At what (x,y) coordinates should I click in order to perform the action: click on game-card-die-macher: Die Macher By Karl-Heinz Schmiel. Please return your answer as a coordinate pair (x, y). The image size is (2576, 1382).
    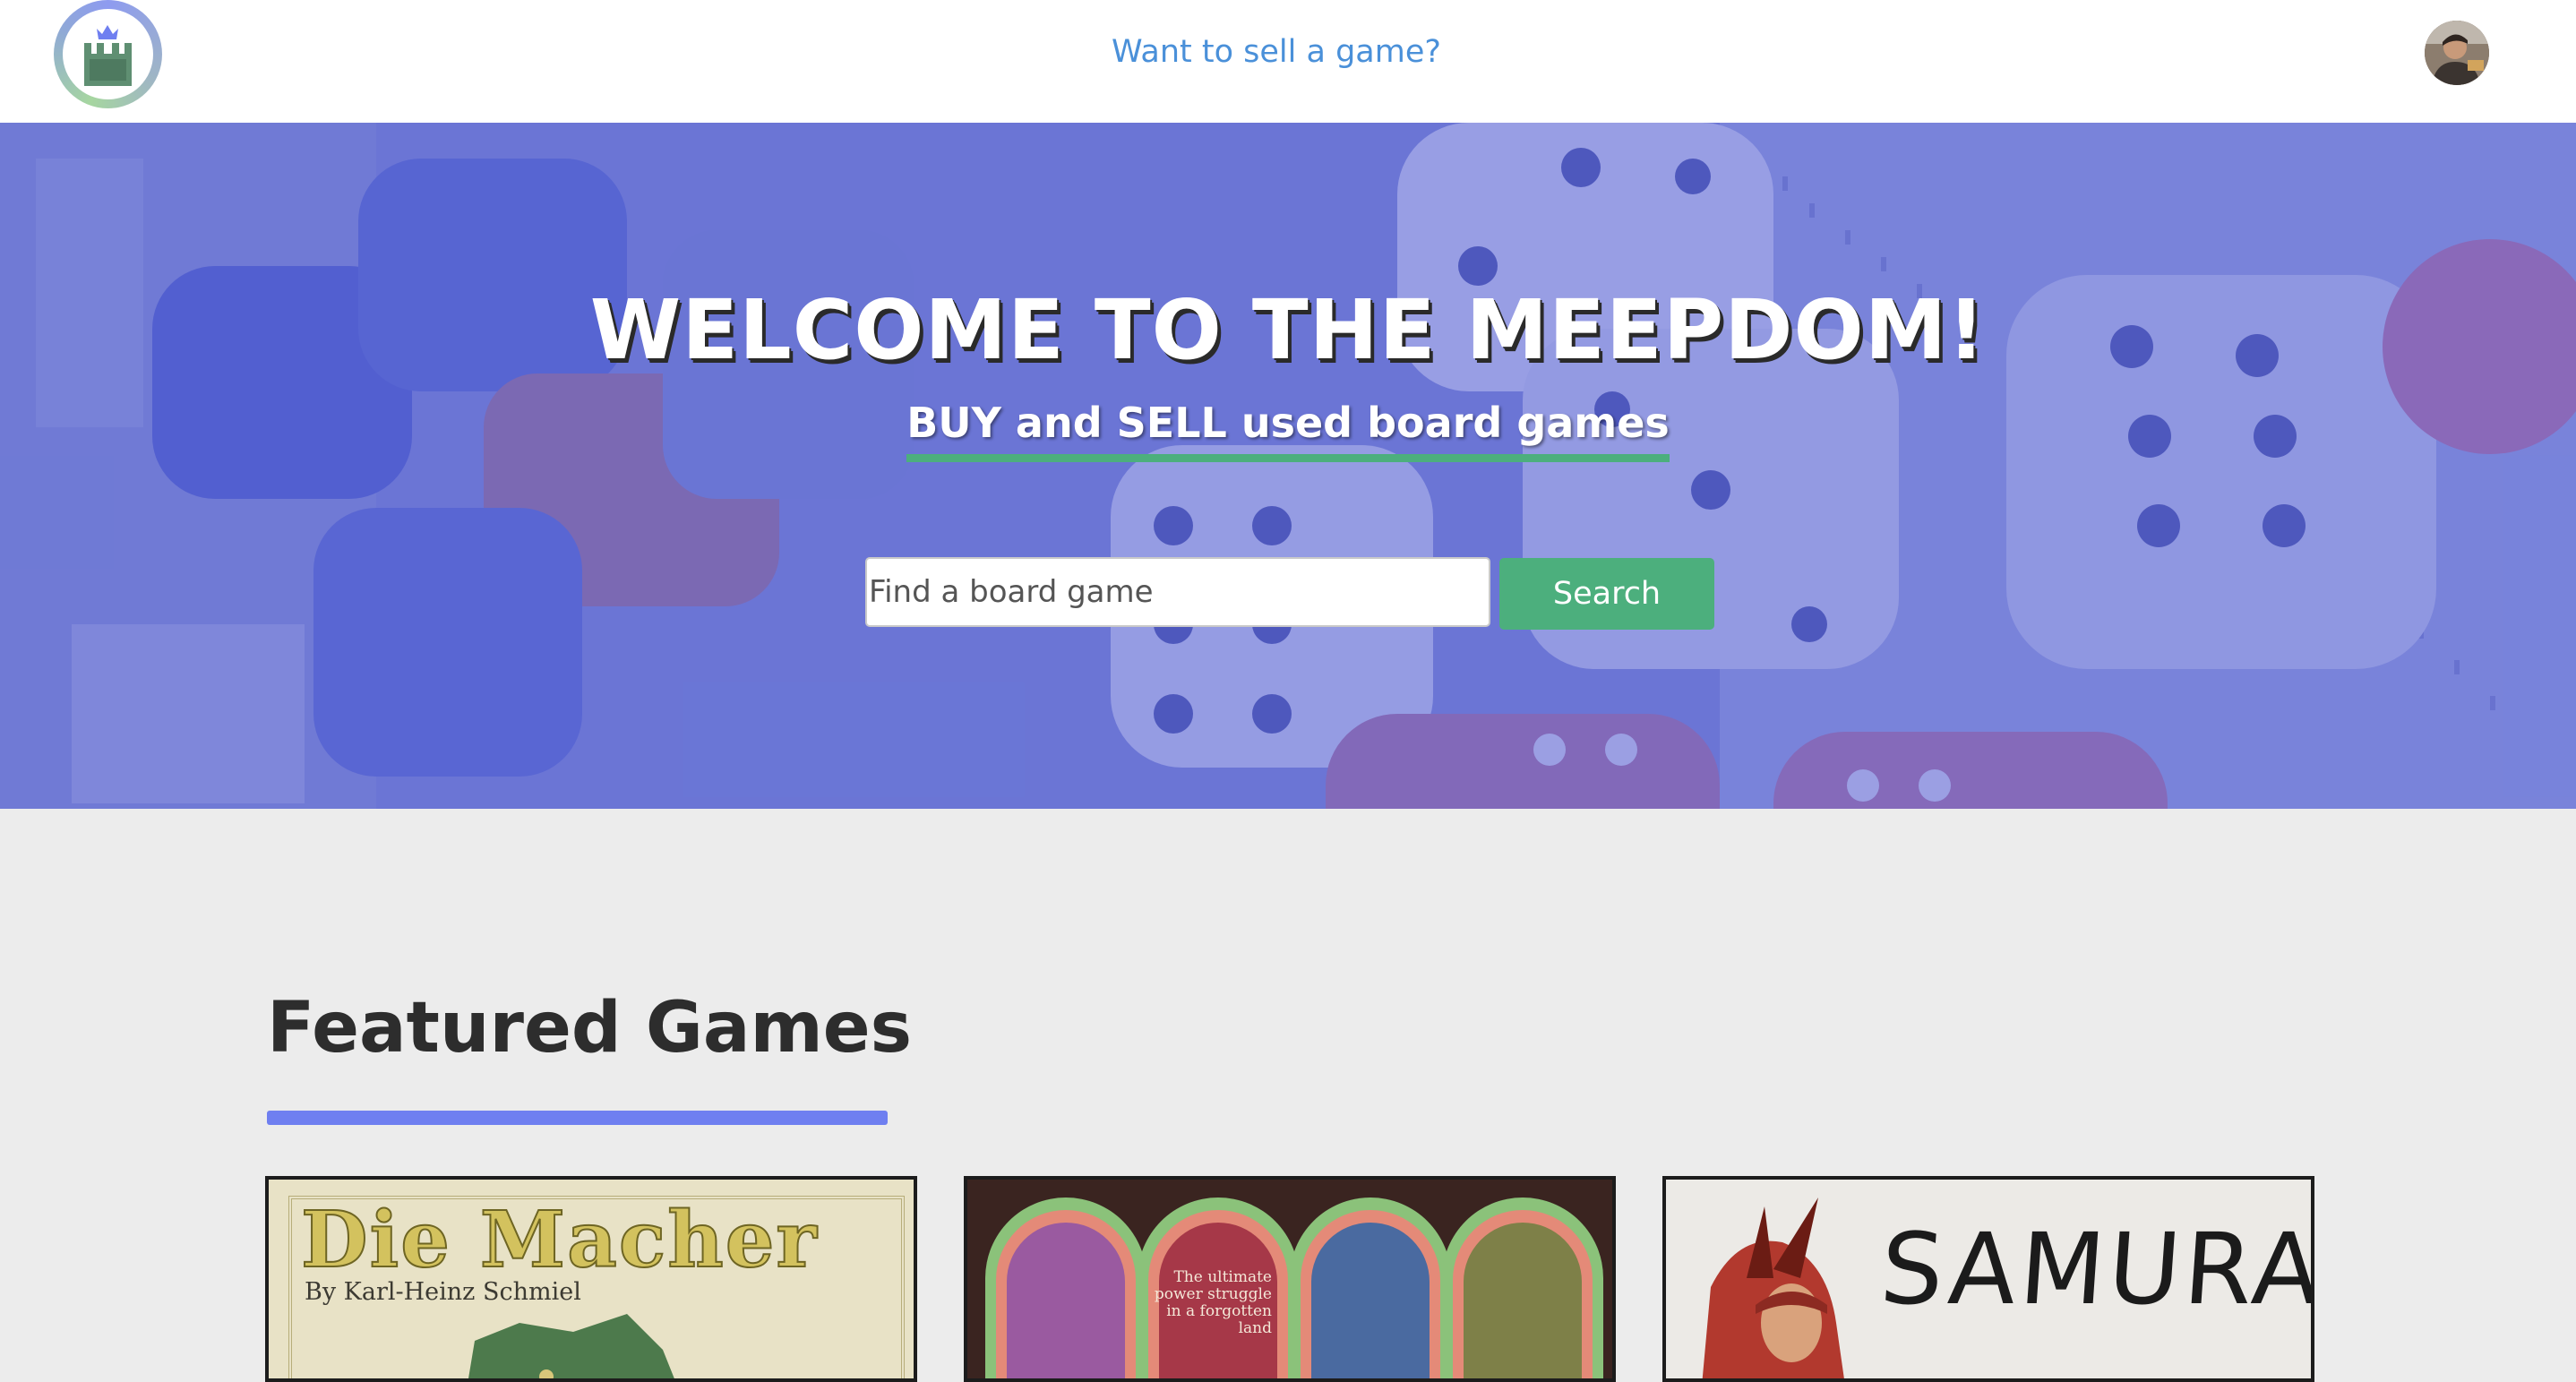
    Looking at the image, I should click on (591, 1279).